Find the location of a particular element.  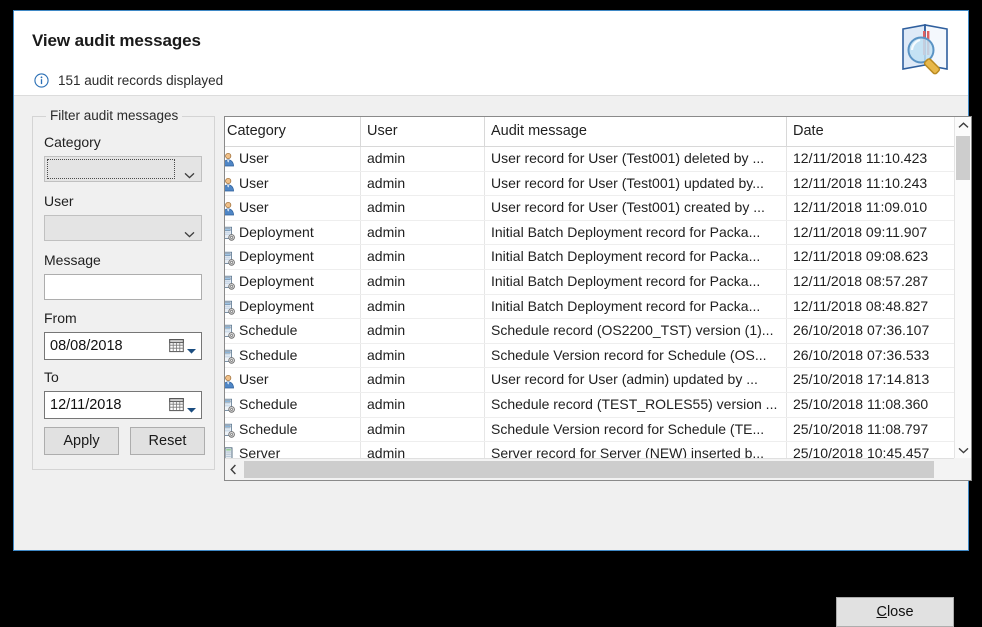

vertical-scrollbar-thumb is located at coordinates (963, 158).